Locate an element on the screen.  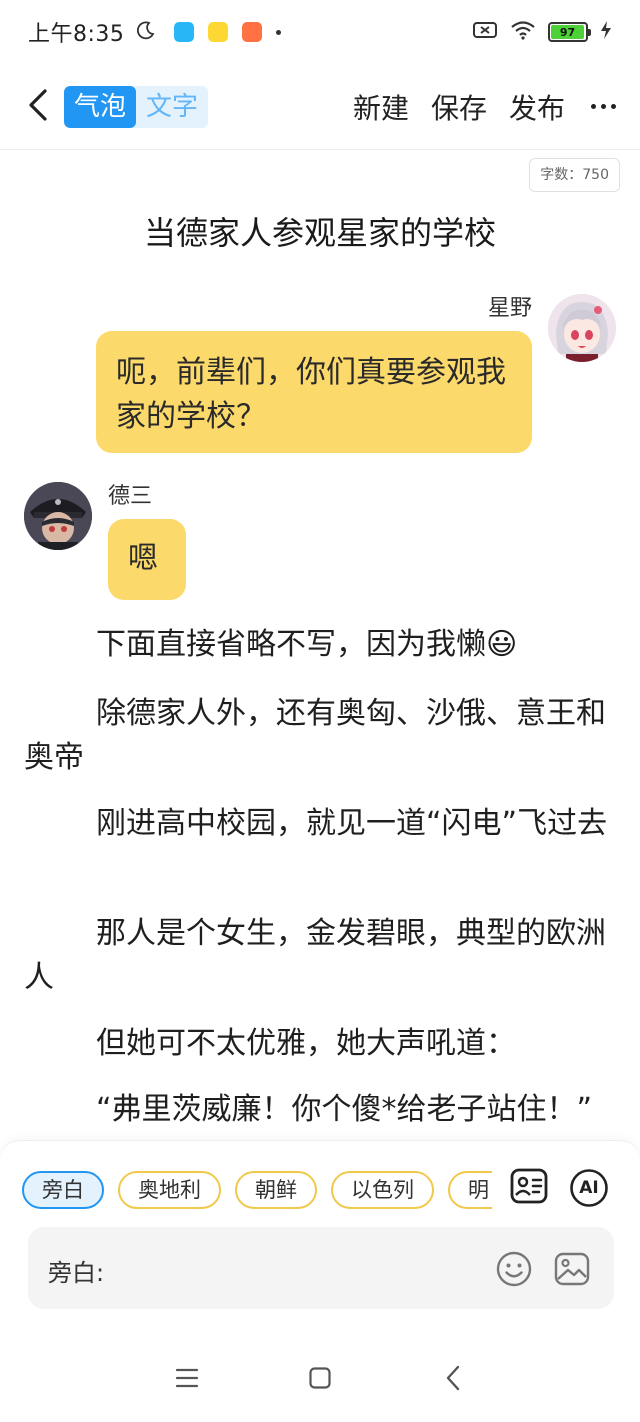
no-sim-icon is located at coordinates (485, 32).